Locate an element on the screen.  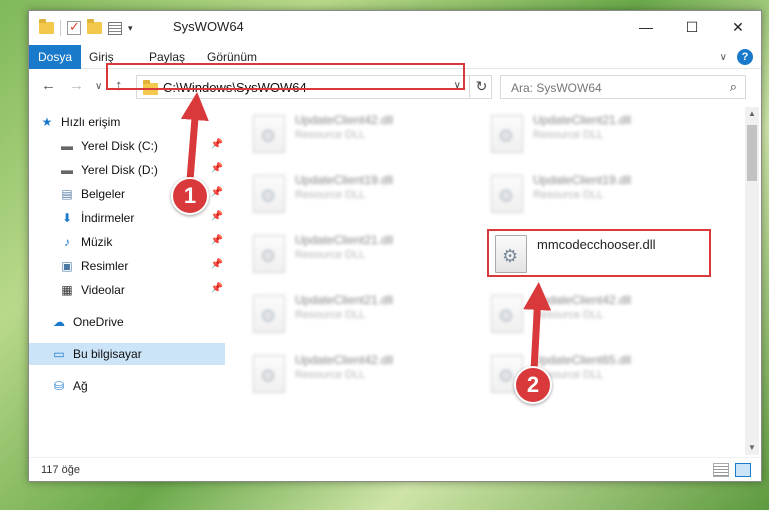
sidebar-item-this-pc: ▭ Bu bilgisayar is located at coordinates (127, 354).